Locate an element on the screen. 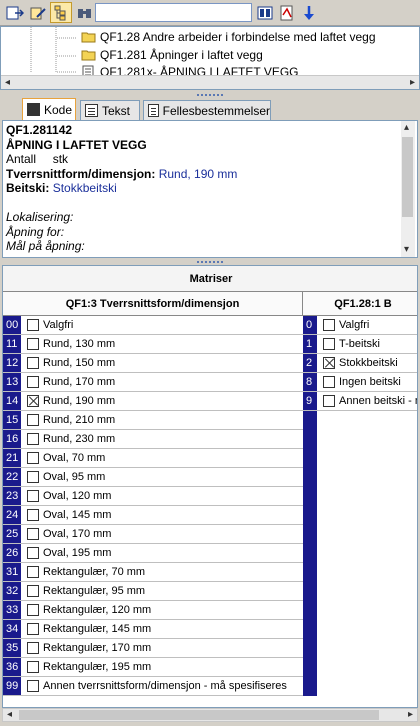 This screenshot has height=726, width=420. matrix-row: 16 Rund, 230 mm is located at coordinates (153, 439).